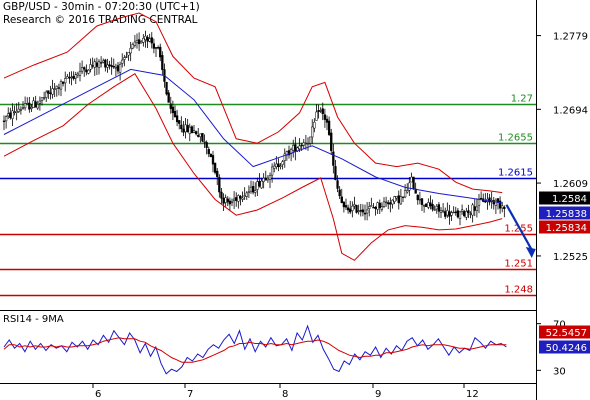  What do you see at coordinates (285, 394) in the screenshot?
I see `time-axis-label: 8` at bounding box center [285, 394].